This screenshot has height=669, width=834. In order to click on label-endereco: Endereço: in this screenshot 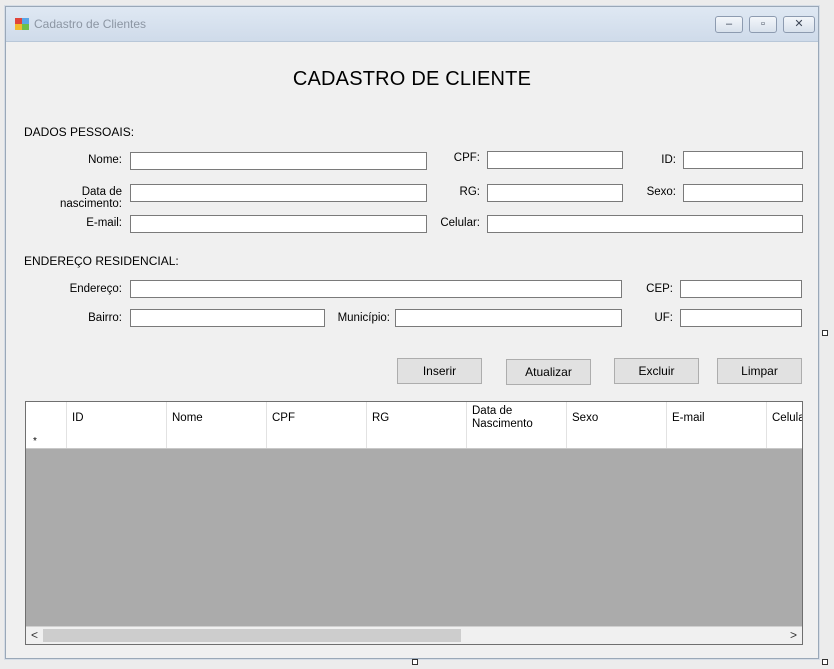, I will do `click(95, 289)`.